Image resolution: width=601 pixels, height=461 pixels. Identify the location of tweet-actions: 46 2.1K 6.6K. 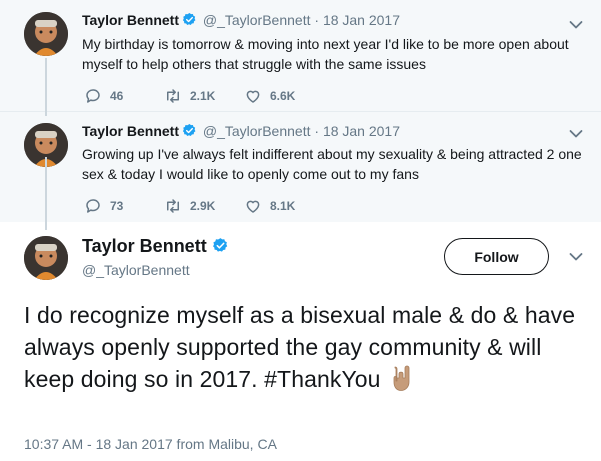
(189, 96).